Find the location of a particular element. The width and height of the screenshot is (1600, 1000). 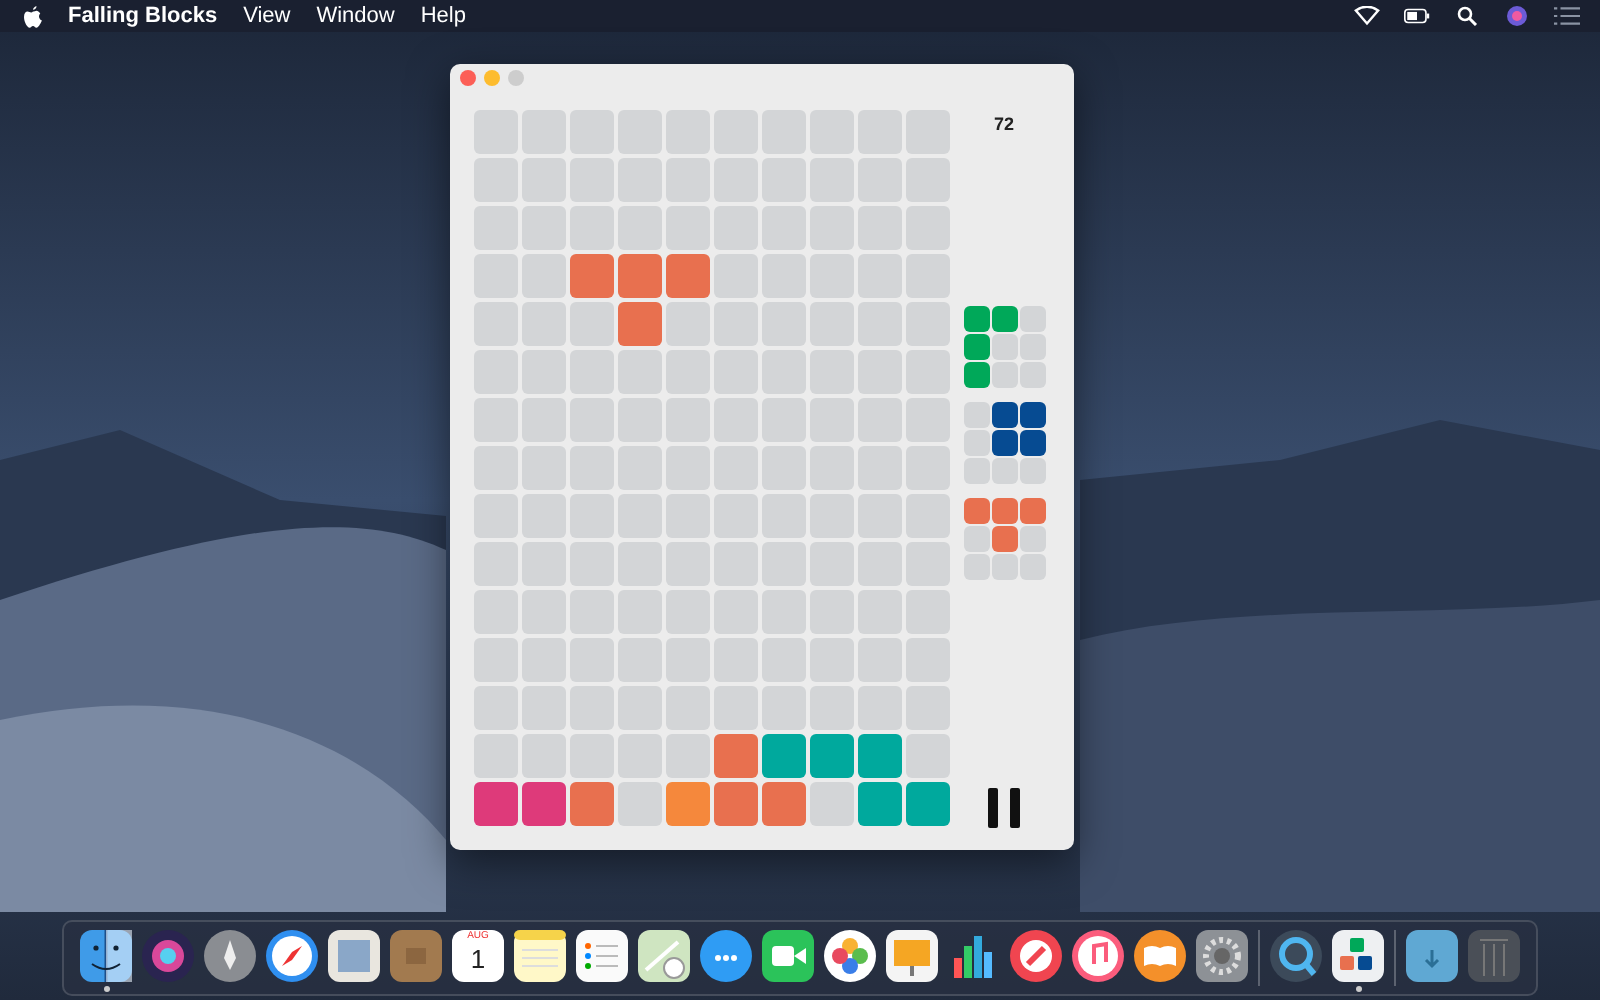

checklist-icon is located at coordinates (602, 956).